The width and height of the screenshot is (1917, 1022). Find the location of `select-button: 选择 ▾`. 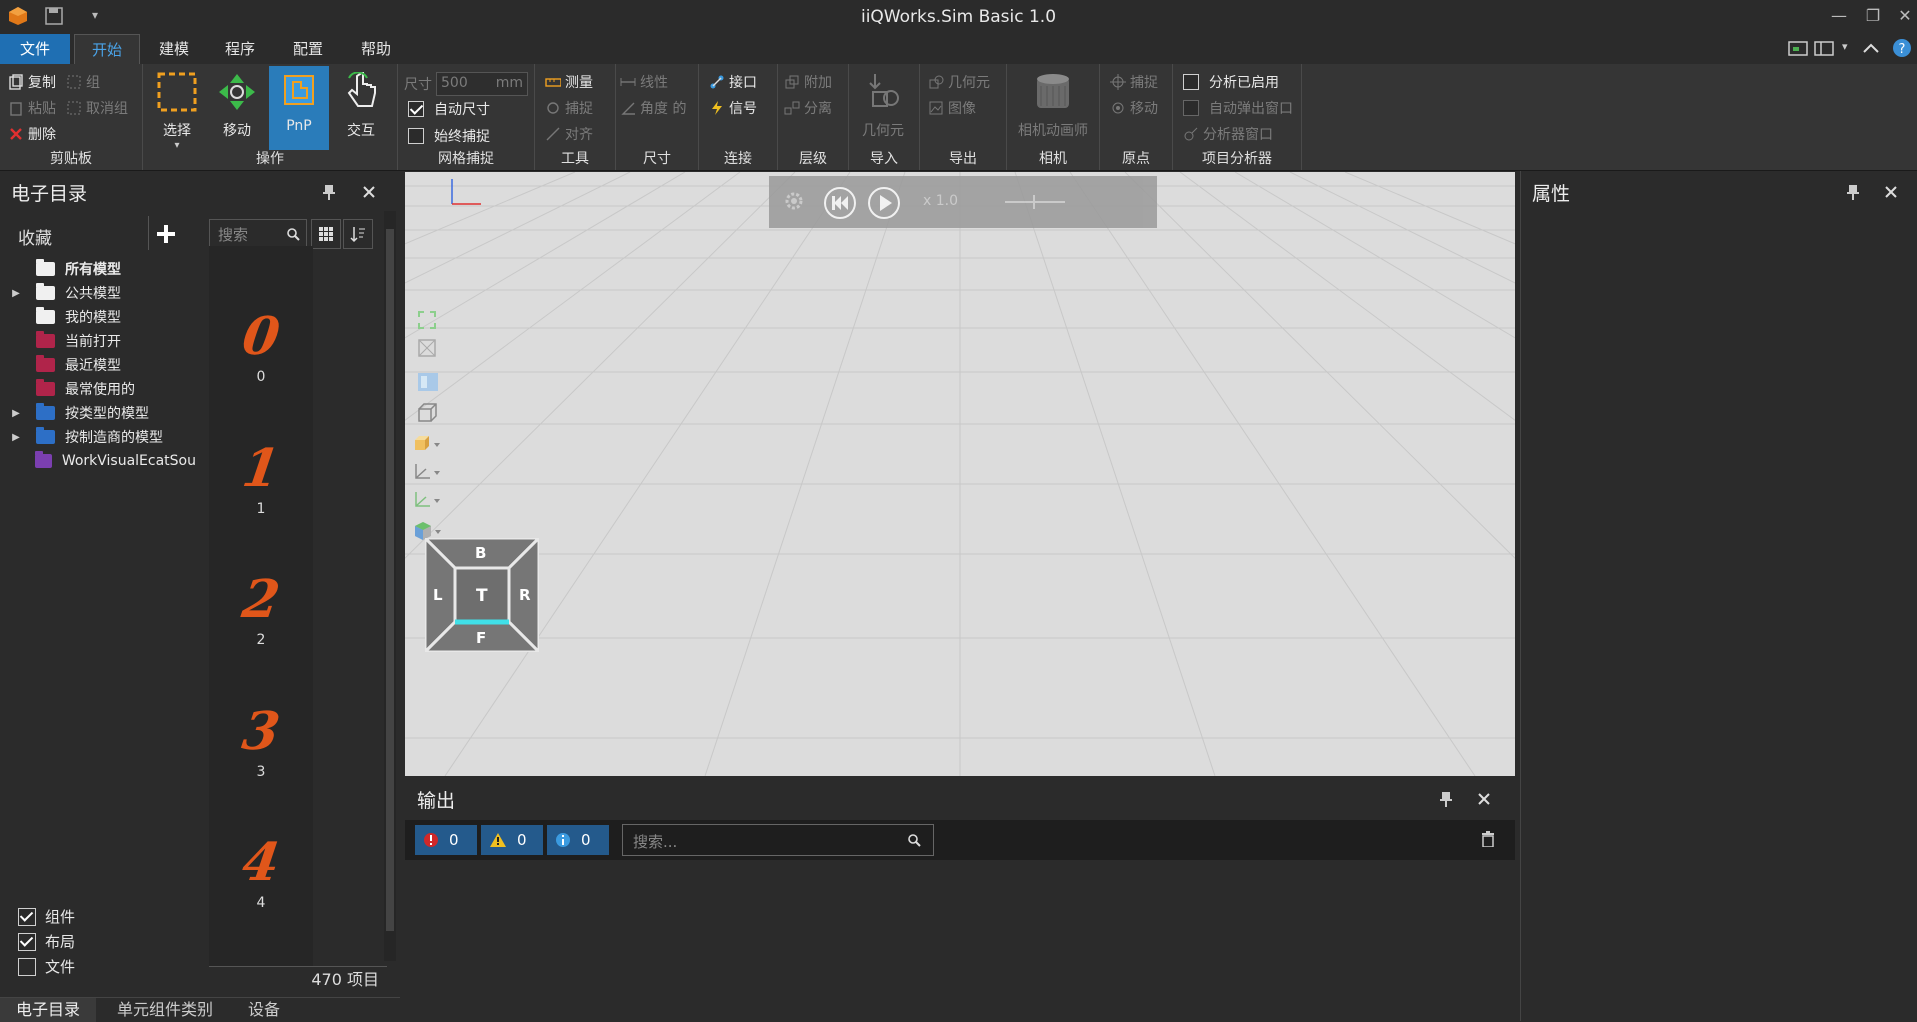

select-button: 选择 ▾ is located at coordinates (177, 109).